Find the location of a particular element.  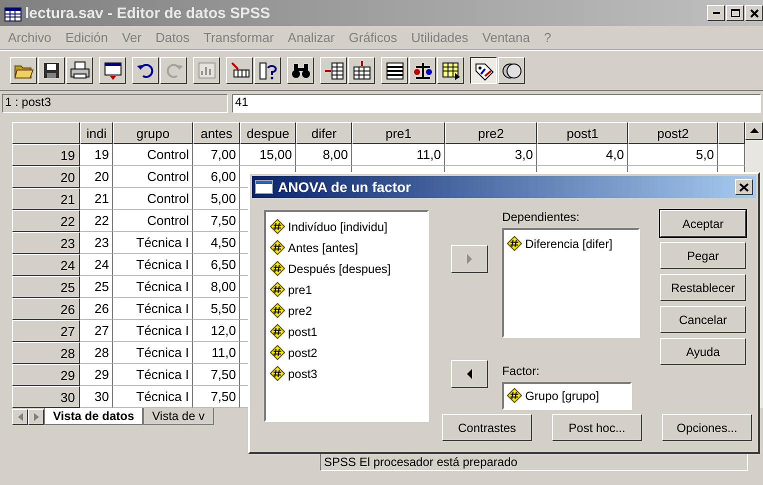

variable-item: Diferencia [difer] is located at coordinates (571, 243).